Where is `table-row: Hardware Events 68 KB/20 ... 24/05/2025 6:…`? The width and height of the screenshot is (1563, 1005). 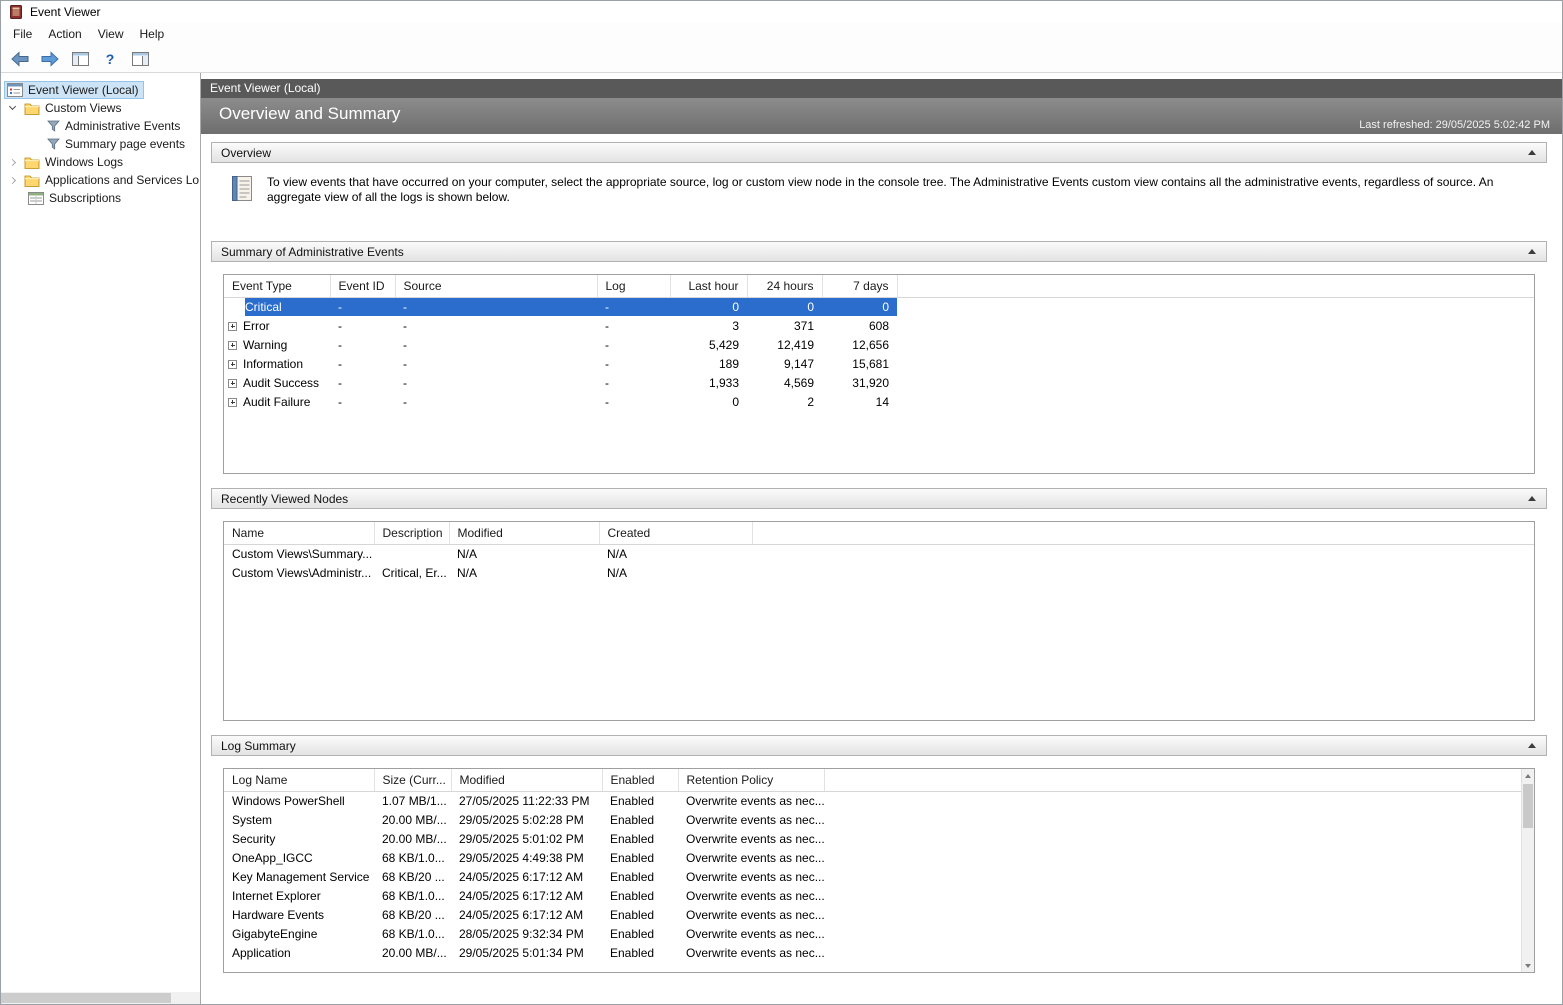
table-row: Hardware Events 68 KB/20 ... 24/05/2025 6:… is located at coordinates (872, 914).